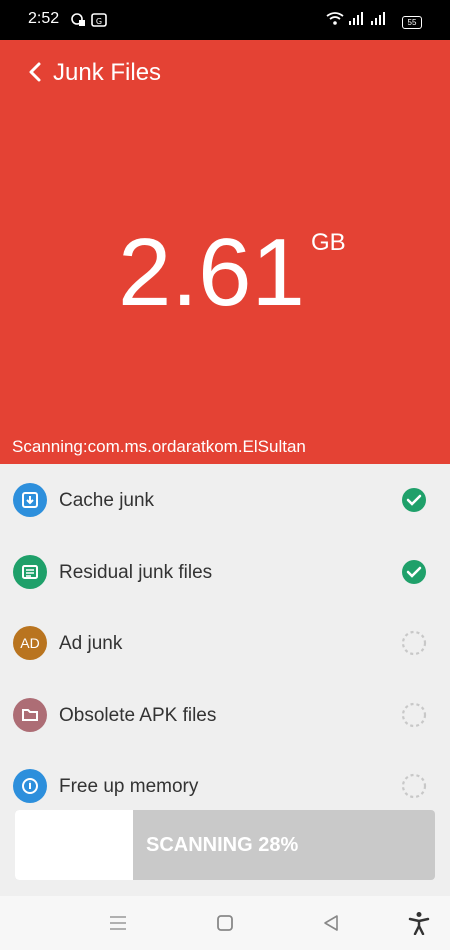 The image size is (450, 950). Describe the element at coordinates (74, 845) in the screenshot. I see `progress-fill` at that location.